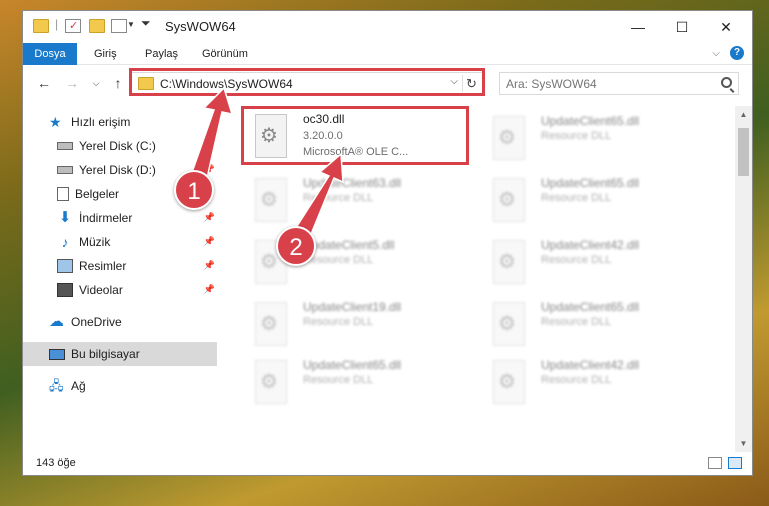 The height and width of the screenshot is (506, 769). What do you see at coordinates (355, 135) in the screenshot?
I see `file-highlight-box` at bounding box center [355, 135].